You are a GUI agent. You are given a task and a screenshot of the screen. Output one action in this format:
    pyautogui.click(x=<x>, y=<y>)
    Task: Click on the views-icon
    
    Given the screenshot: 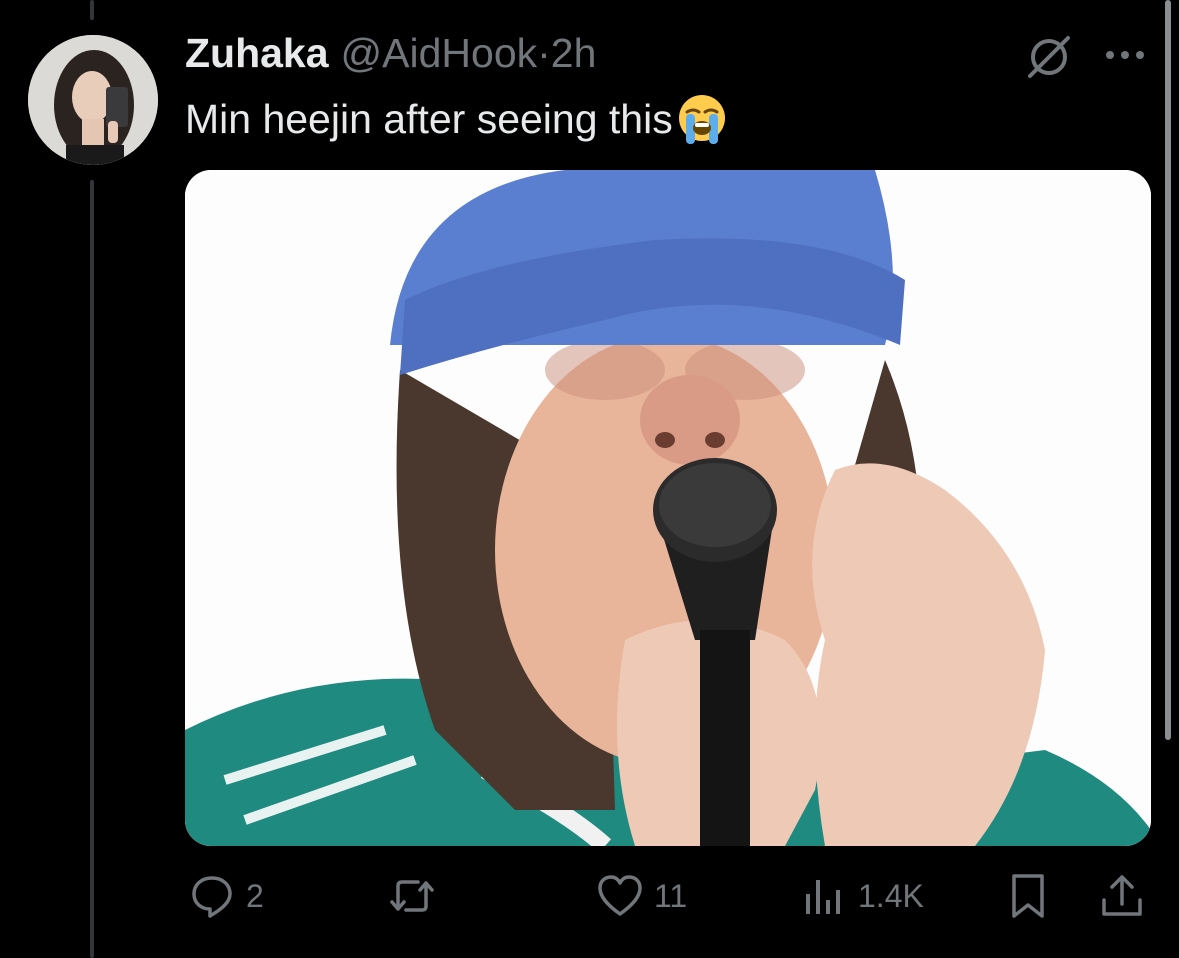 What is the action you would take?
    pyautogui.click(x=823, y=897)
    